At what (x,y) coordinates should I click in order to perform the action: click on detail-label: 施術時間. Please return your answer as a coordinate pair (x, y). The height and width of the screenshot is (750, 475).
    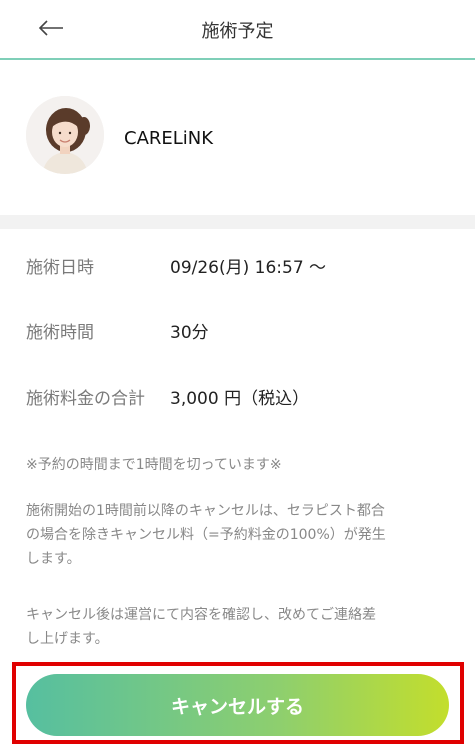
    Looking at the image, I should click on (60, 333).